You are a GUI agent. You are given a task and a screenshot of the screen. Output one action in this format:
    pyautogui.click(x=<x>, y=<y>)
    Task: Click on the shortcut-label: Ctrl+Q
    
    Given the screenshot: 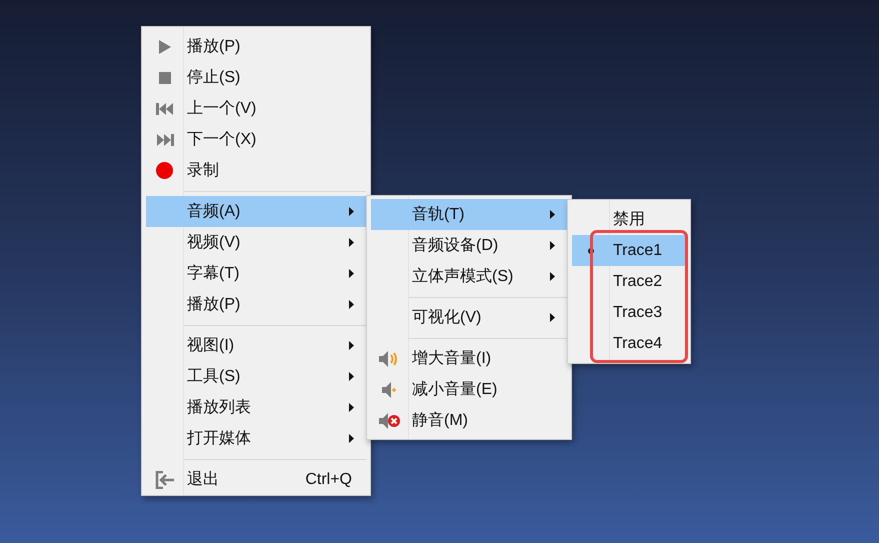 What is the action you would take?
    pyautogui.click(x=328, y=480)
    